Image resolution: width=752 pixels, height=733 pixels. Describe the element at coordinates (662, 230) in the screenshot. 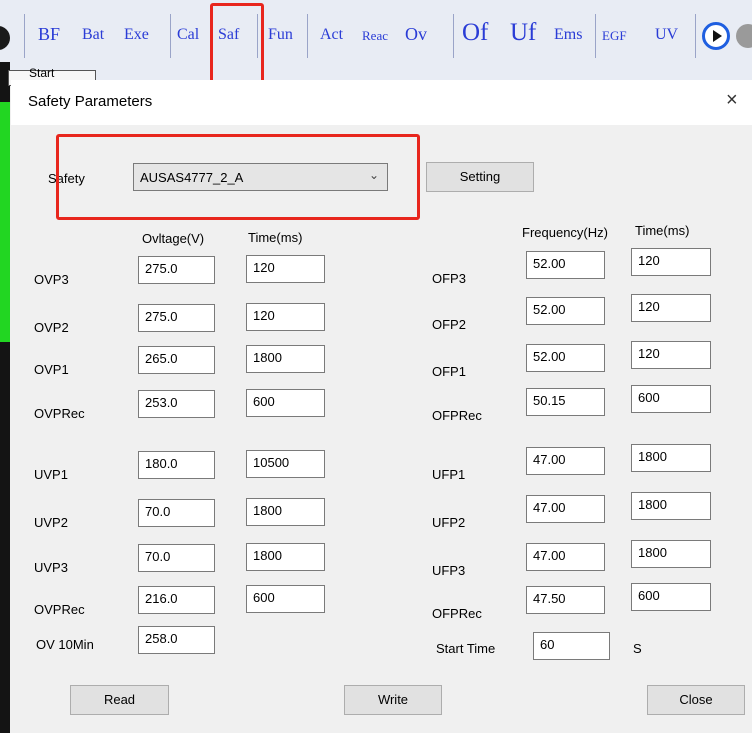

I see `time-header-right: Time(ms)` at that location.